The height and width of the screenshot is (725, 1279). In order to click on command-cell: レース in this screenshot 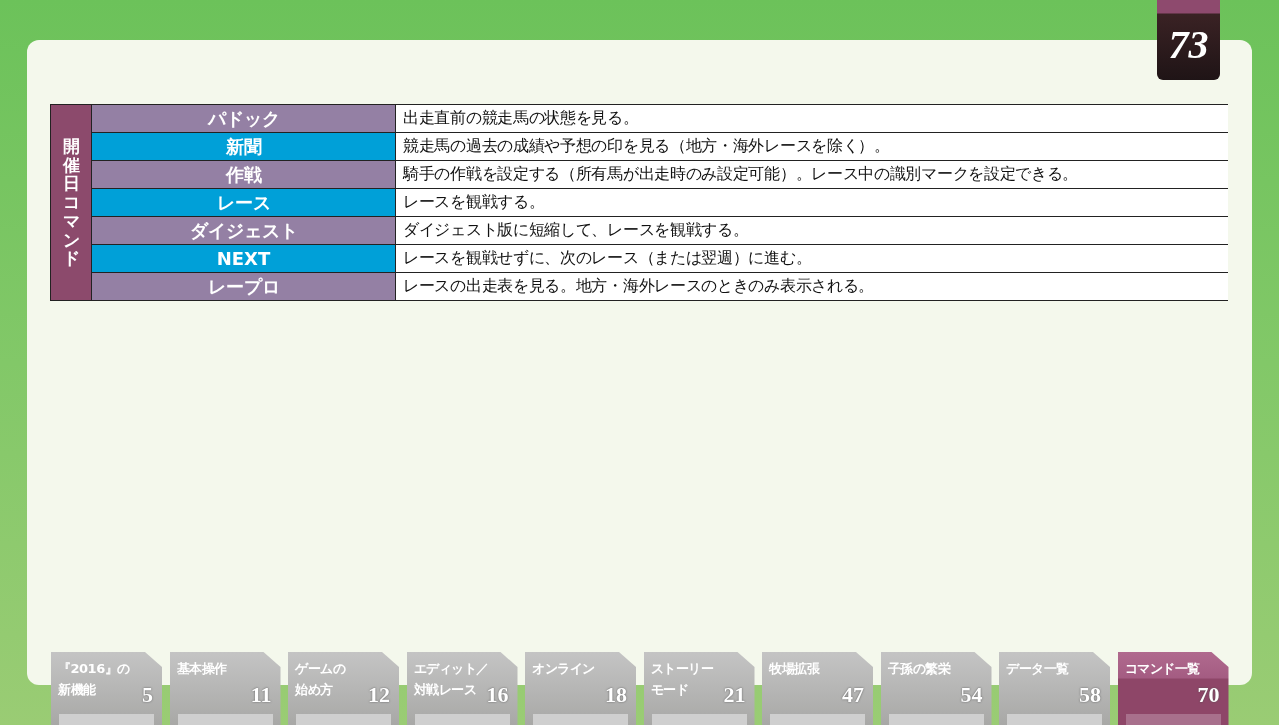, I will do `click(244, 202)`.